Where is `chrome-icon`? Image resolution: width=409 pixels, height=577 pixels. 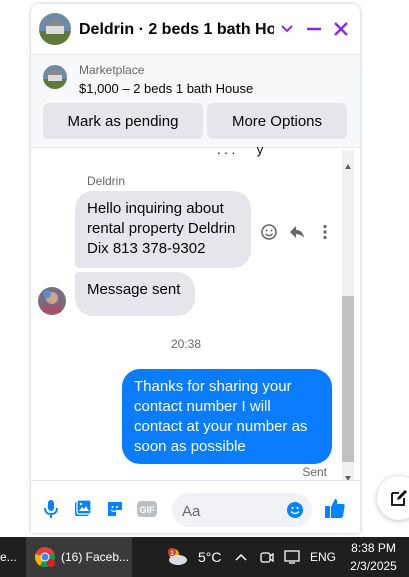
chrome-icon is located at coordinates (45, 557).